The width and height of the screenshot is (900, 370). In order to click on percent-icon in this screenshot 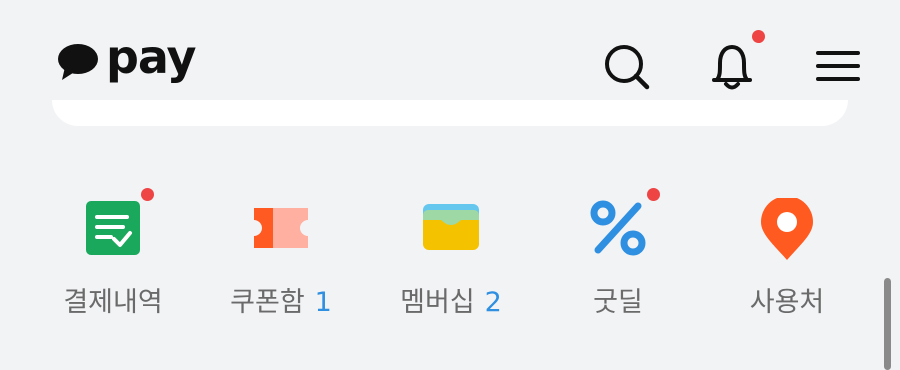, I will do `click(618, 228)`.